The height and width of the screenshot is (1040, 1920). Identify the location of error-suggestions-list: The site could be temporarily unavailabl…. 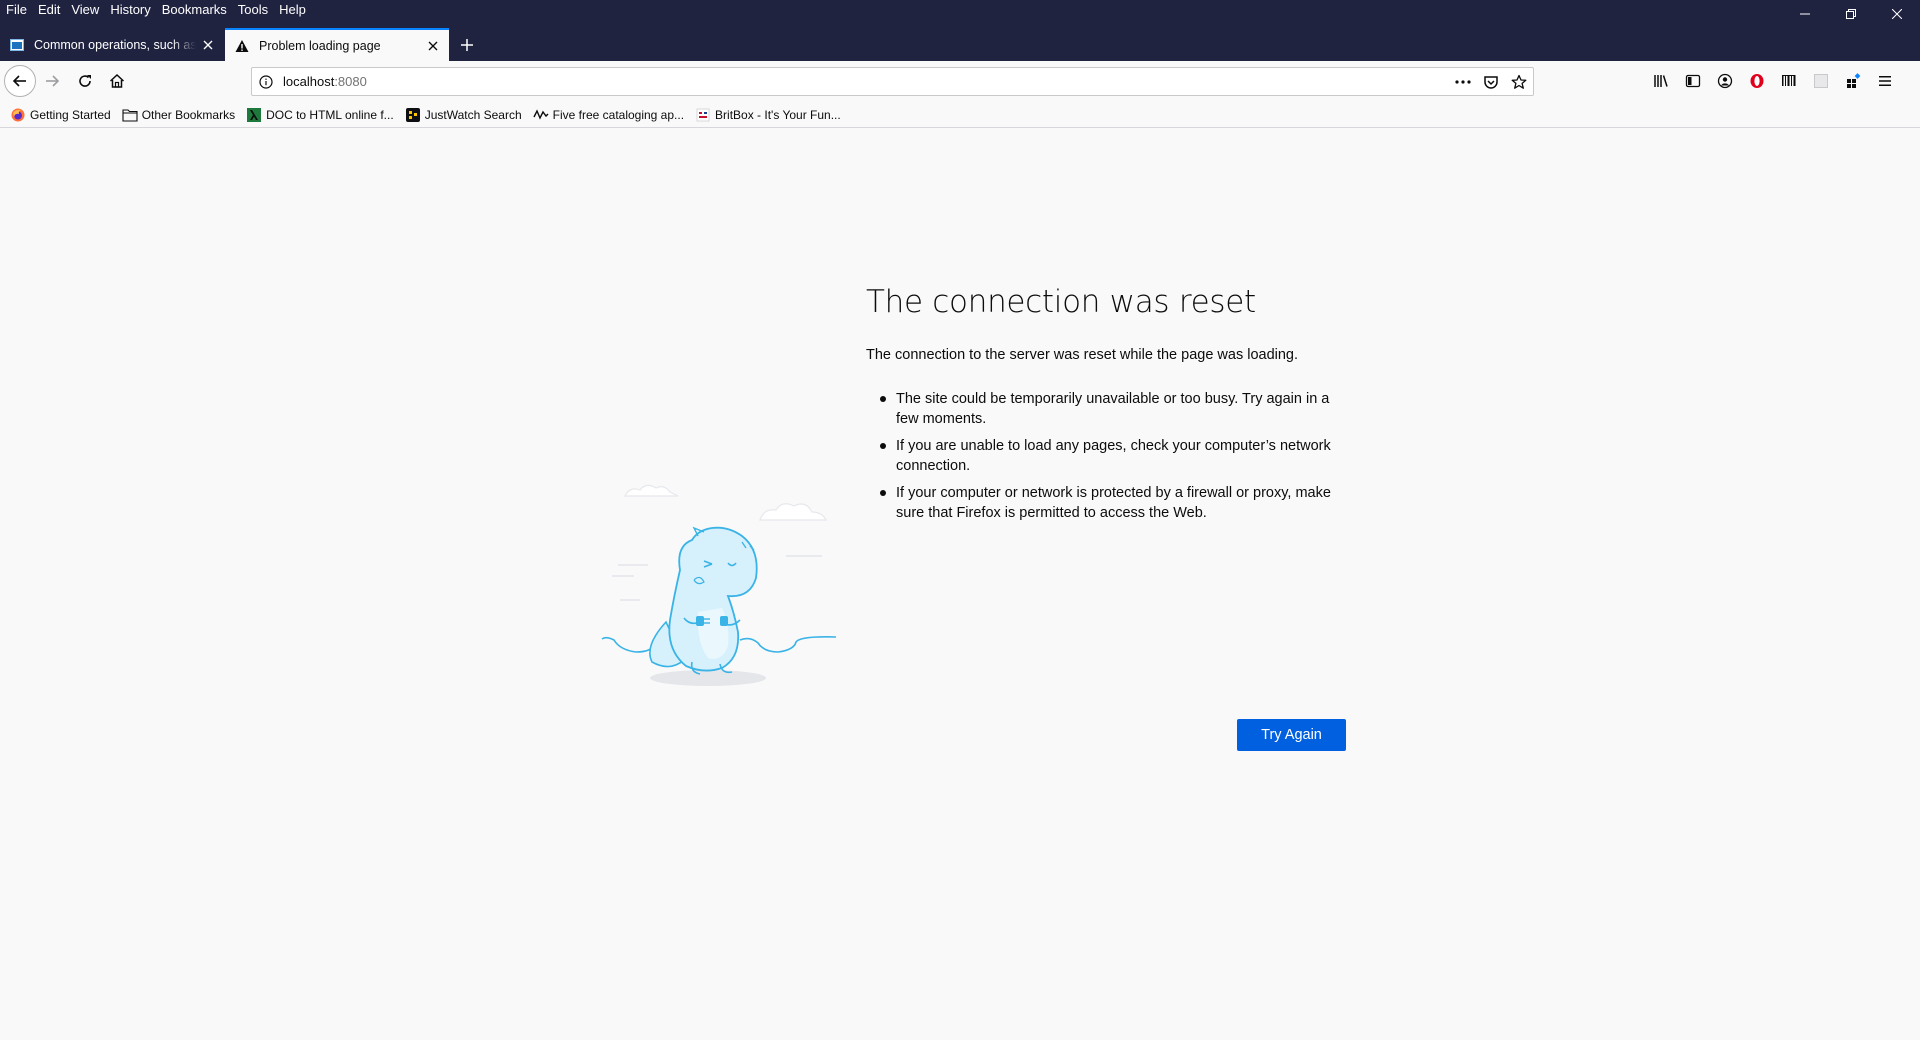
(1113, 456).